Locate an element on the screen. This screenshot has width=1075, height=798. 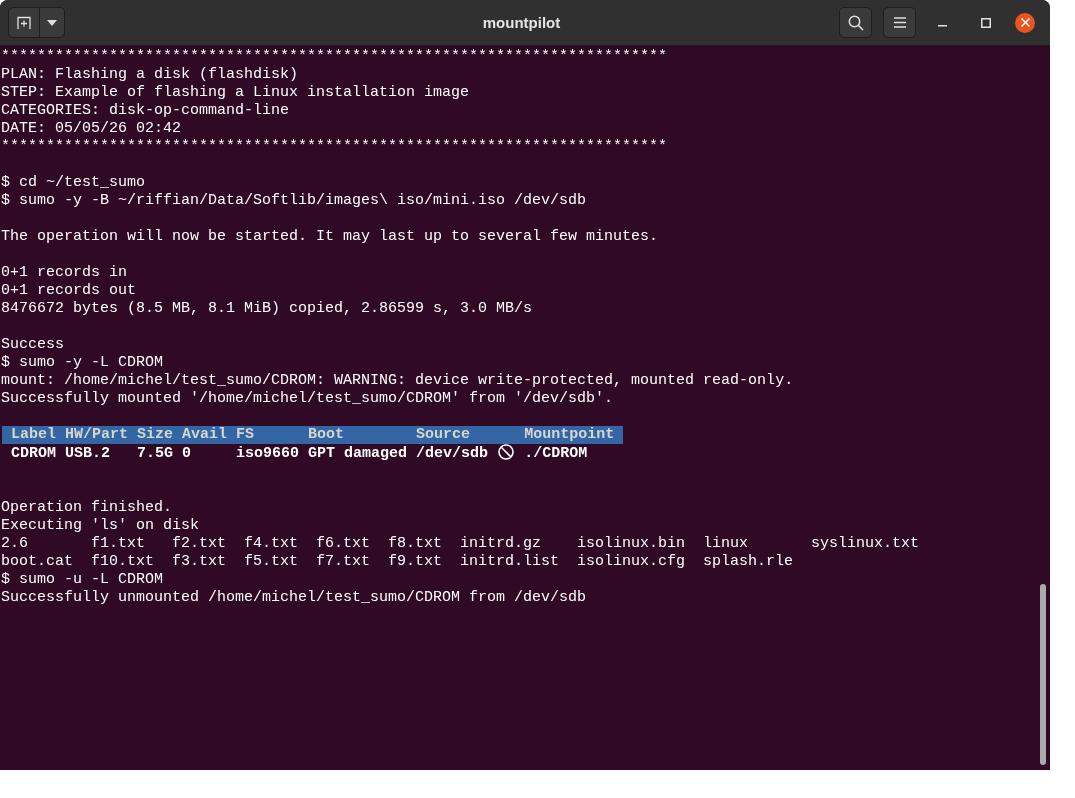
table-cell: /dev/sdb is located at coordinates (452, 453).